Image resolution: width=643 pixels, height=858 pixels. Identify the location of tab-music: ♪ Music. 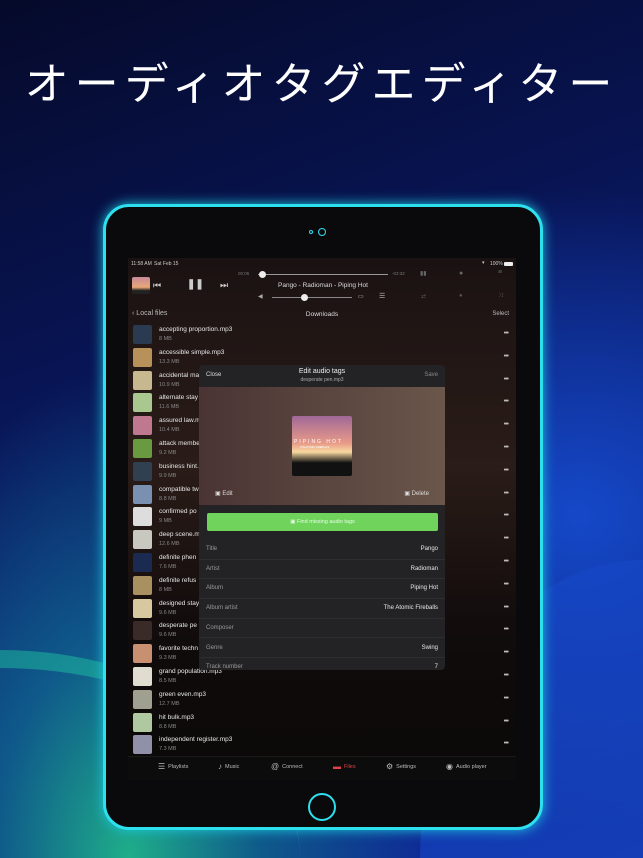
(228, 766).